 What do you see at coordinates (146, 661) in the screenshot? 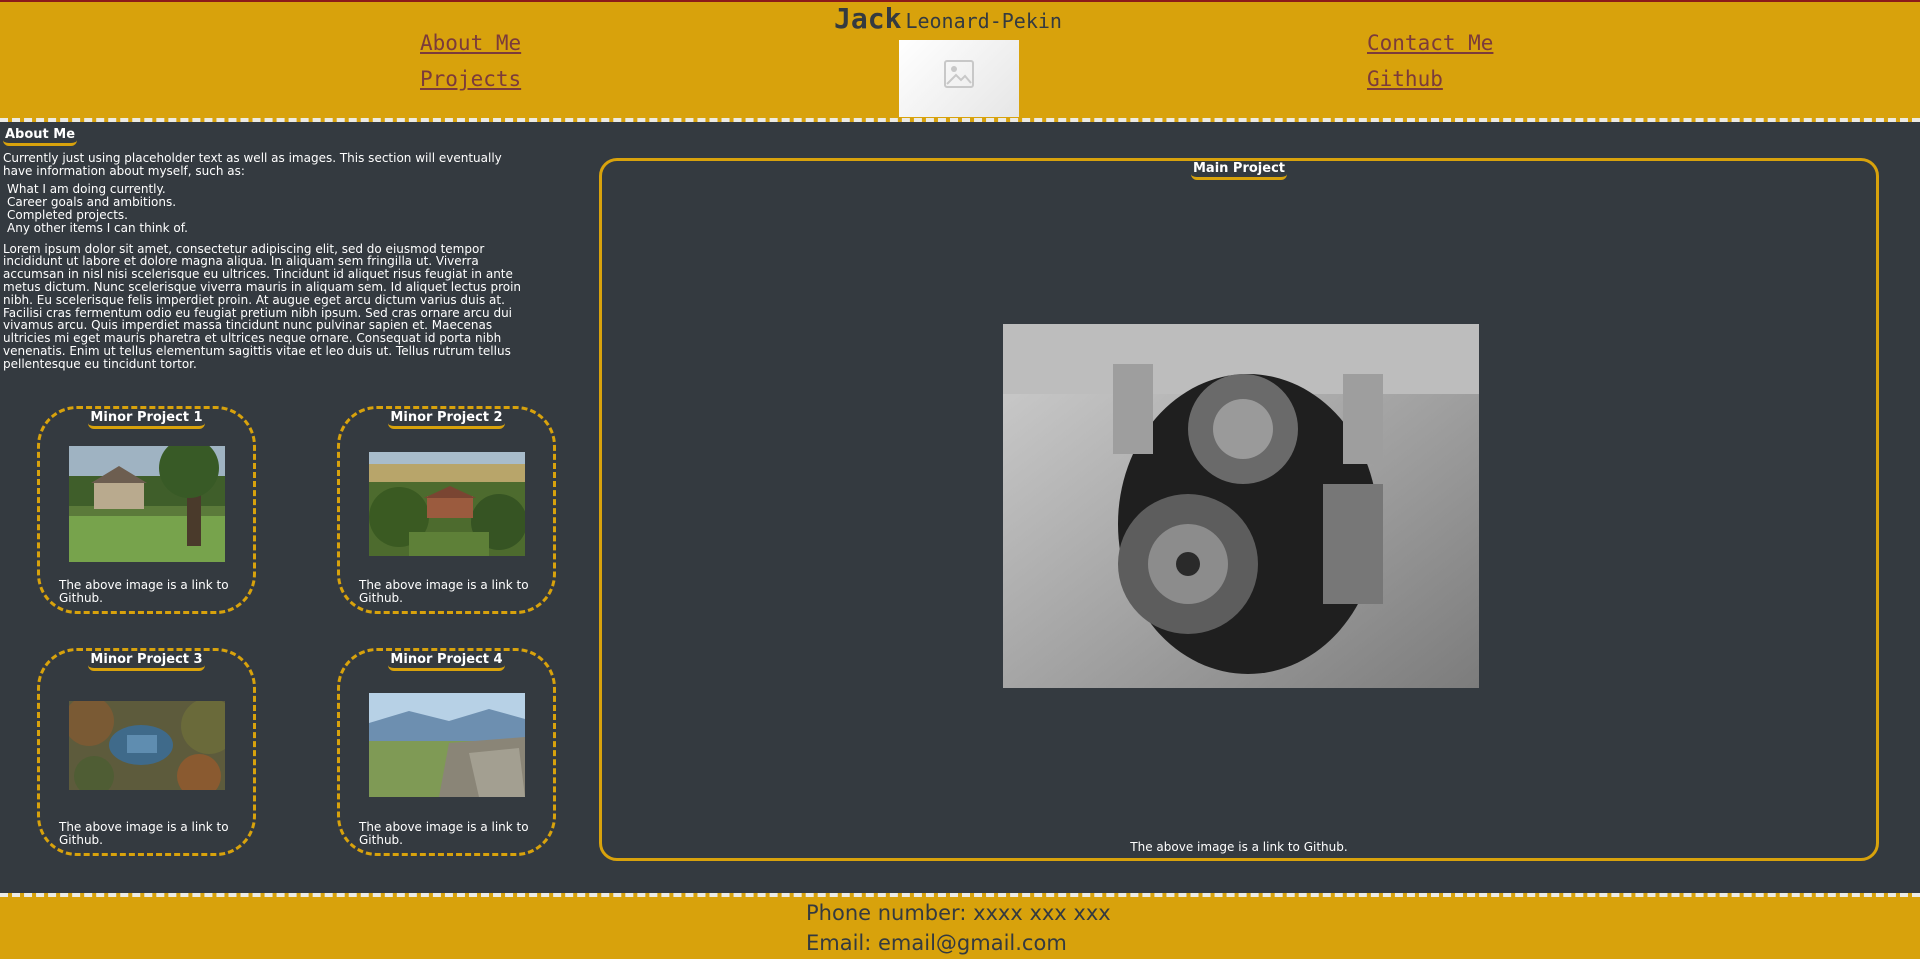
I see `minor-project-title: Minor Project 3` at bounding box center [146, 661].